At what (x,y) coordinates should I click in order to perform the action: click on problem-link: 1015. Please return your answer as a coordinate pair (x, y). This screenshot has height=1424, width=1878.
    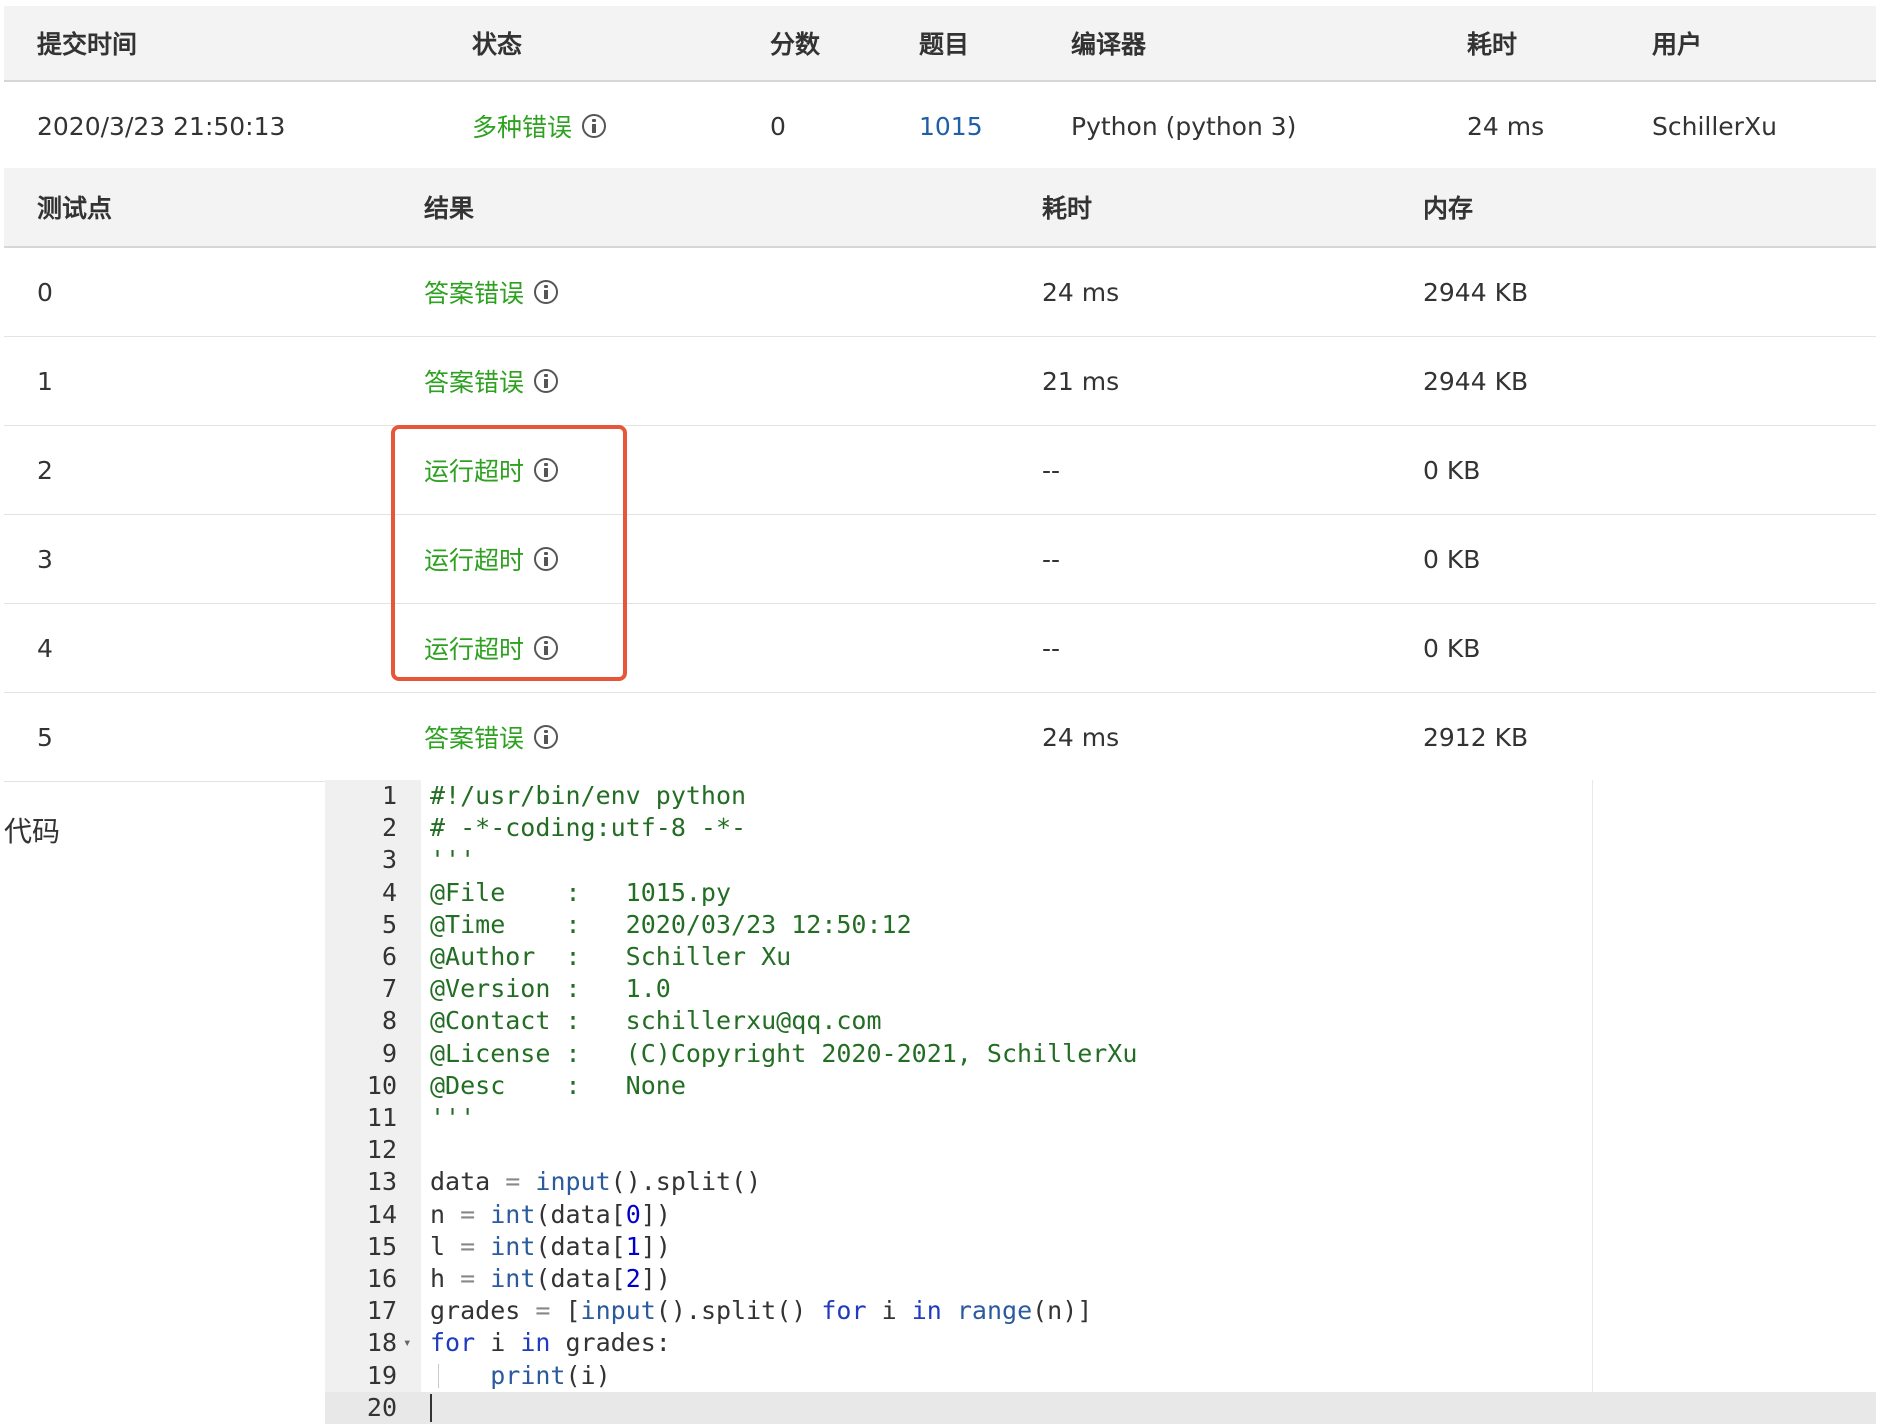
    Looking at the image, I should click on (951, 126).